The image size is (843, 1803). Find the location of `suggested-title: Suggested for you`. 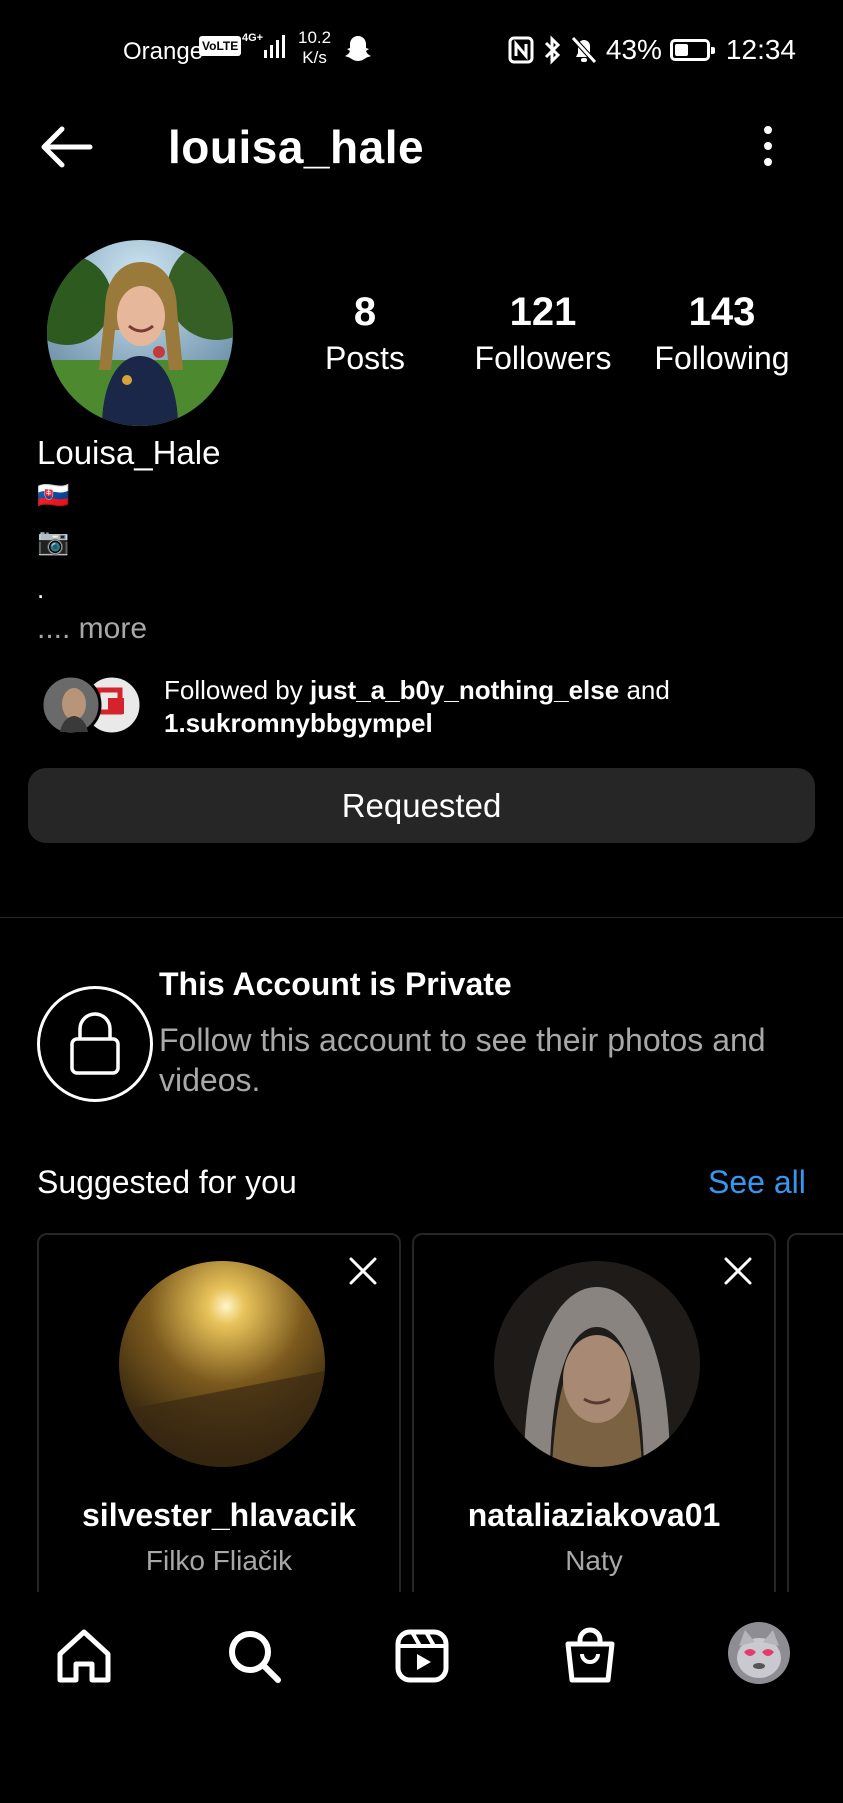

suggested-title: Suggested for you is located at coordinates (167, 1182).